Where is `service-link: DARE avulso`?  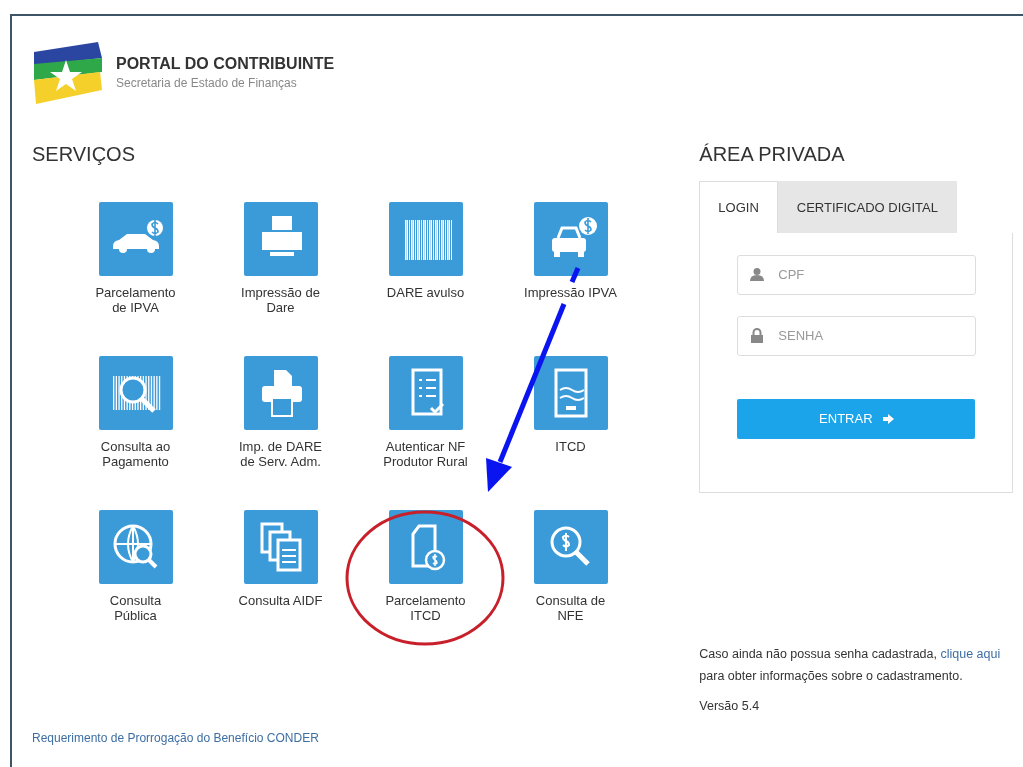
service-link: DARE avulso is located at coordinates (425, 292).